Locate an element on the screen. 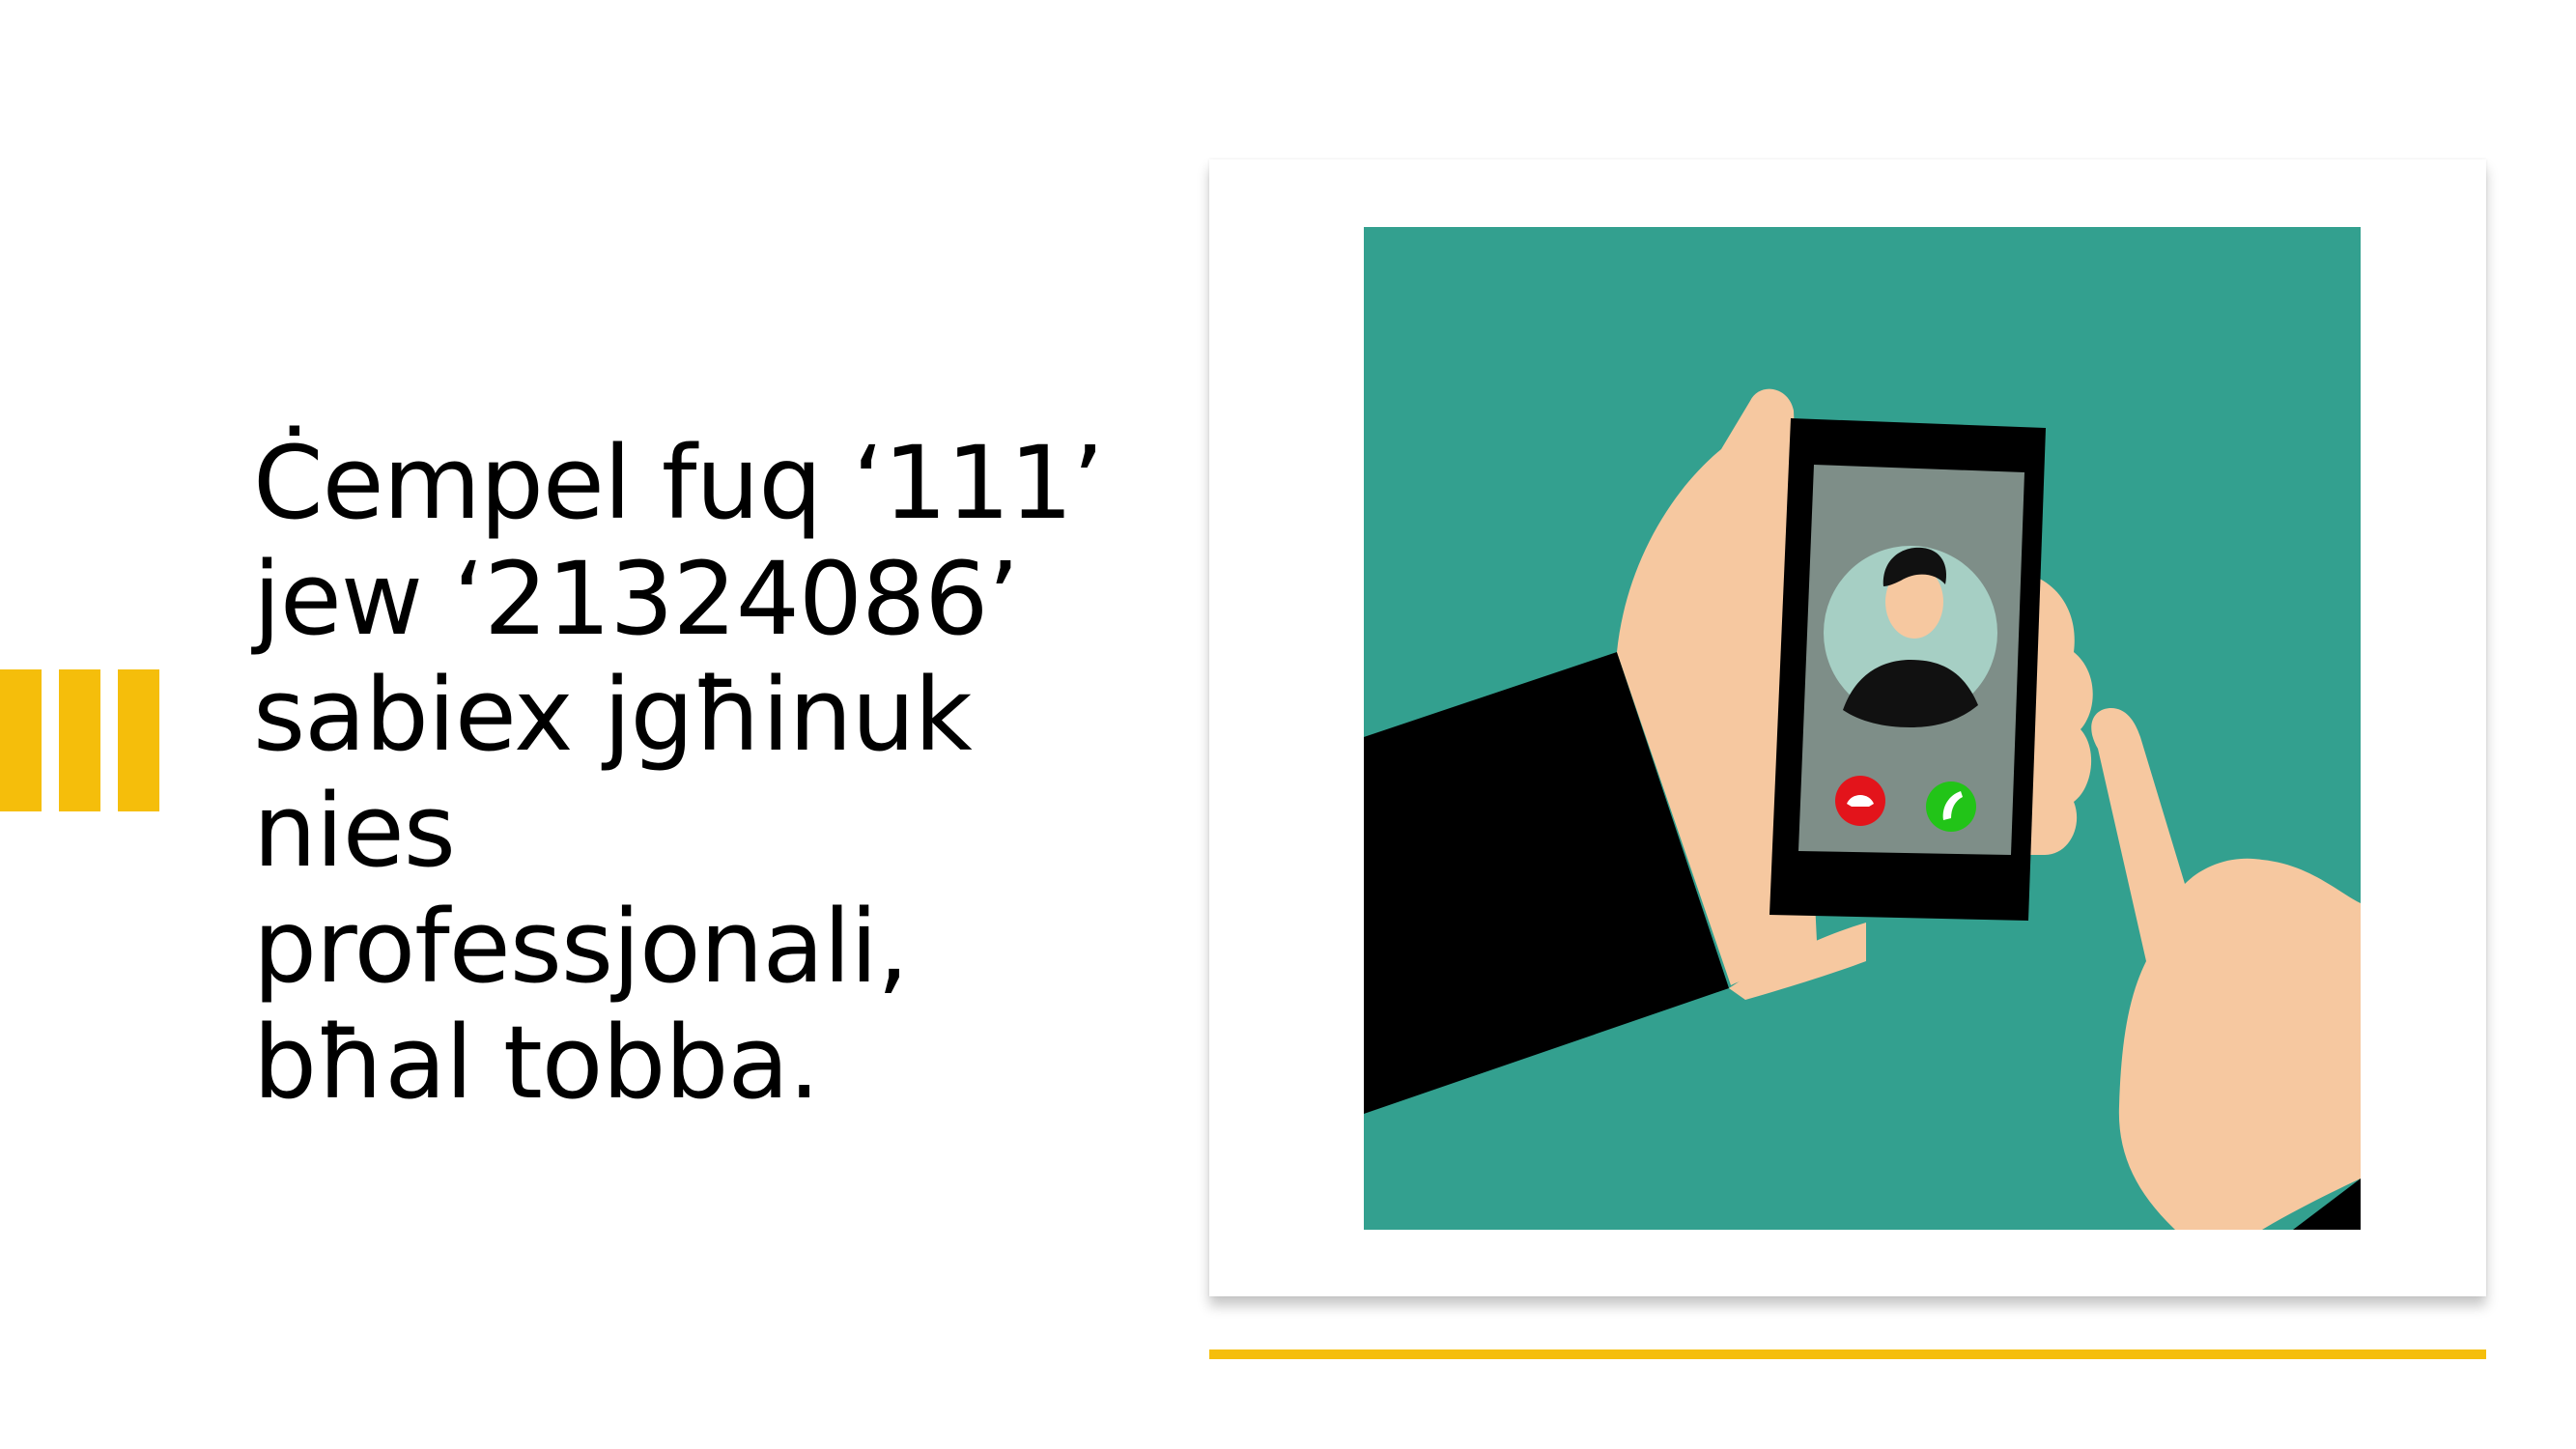 Image resolution: width=2576 pixels, height=1449 pixels. accent-bars is located at coordinates (79, 740).